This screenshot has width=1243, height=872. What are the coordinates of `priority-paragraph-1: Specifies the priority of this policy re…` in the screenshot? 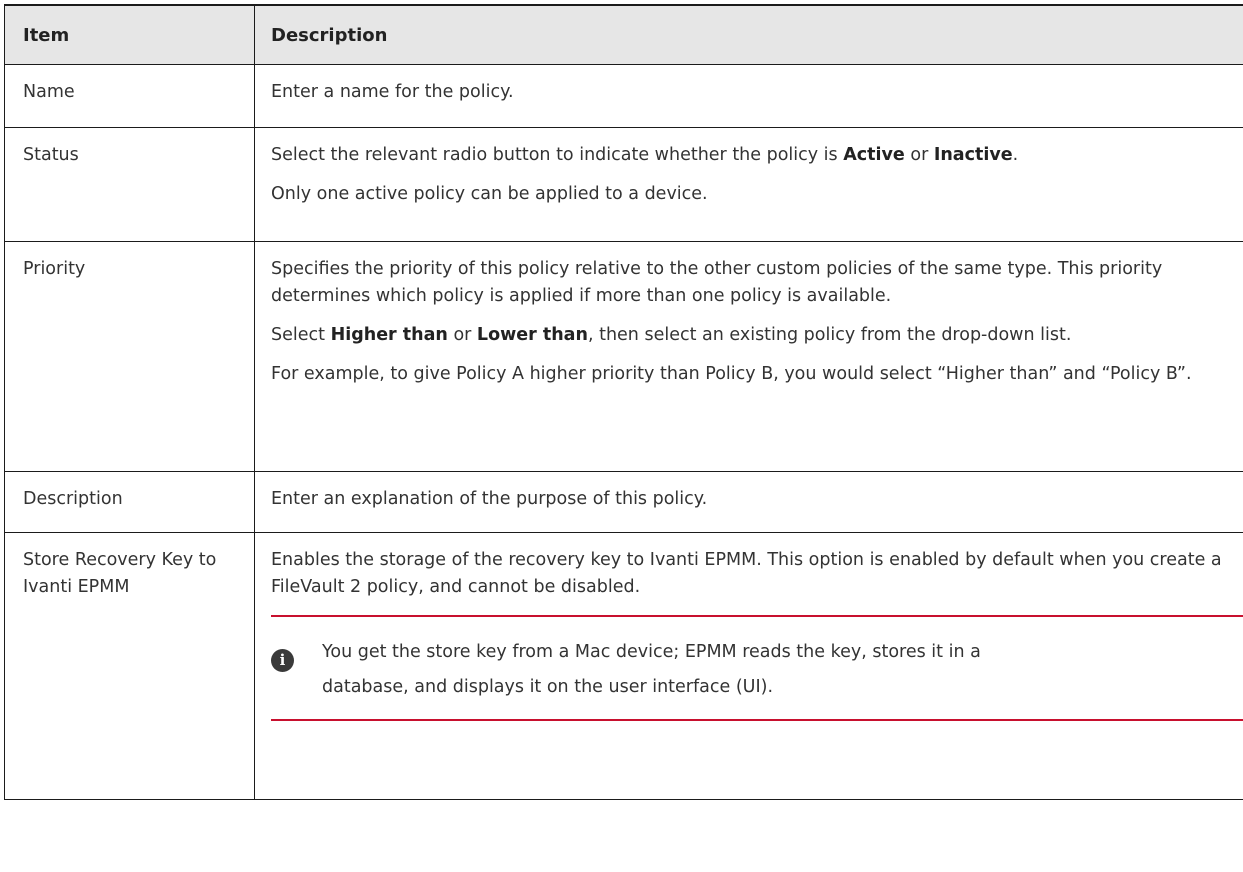 It's located at (717, 282).